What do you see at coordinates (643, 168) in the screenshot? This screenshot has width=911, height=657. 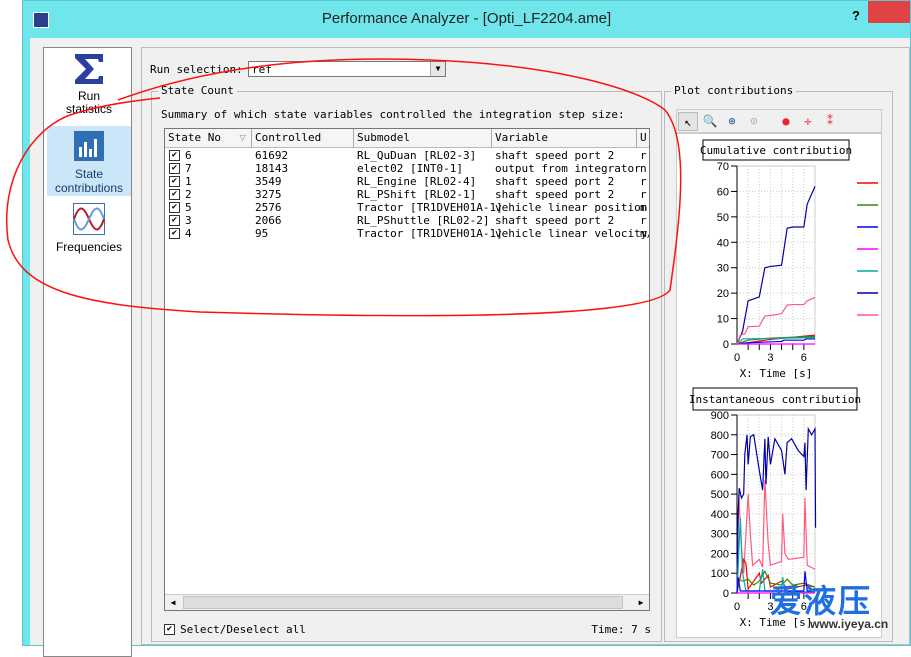 I see `unit-cell: n` at bounding box center [643, 168].